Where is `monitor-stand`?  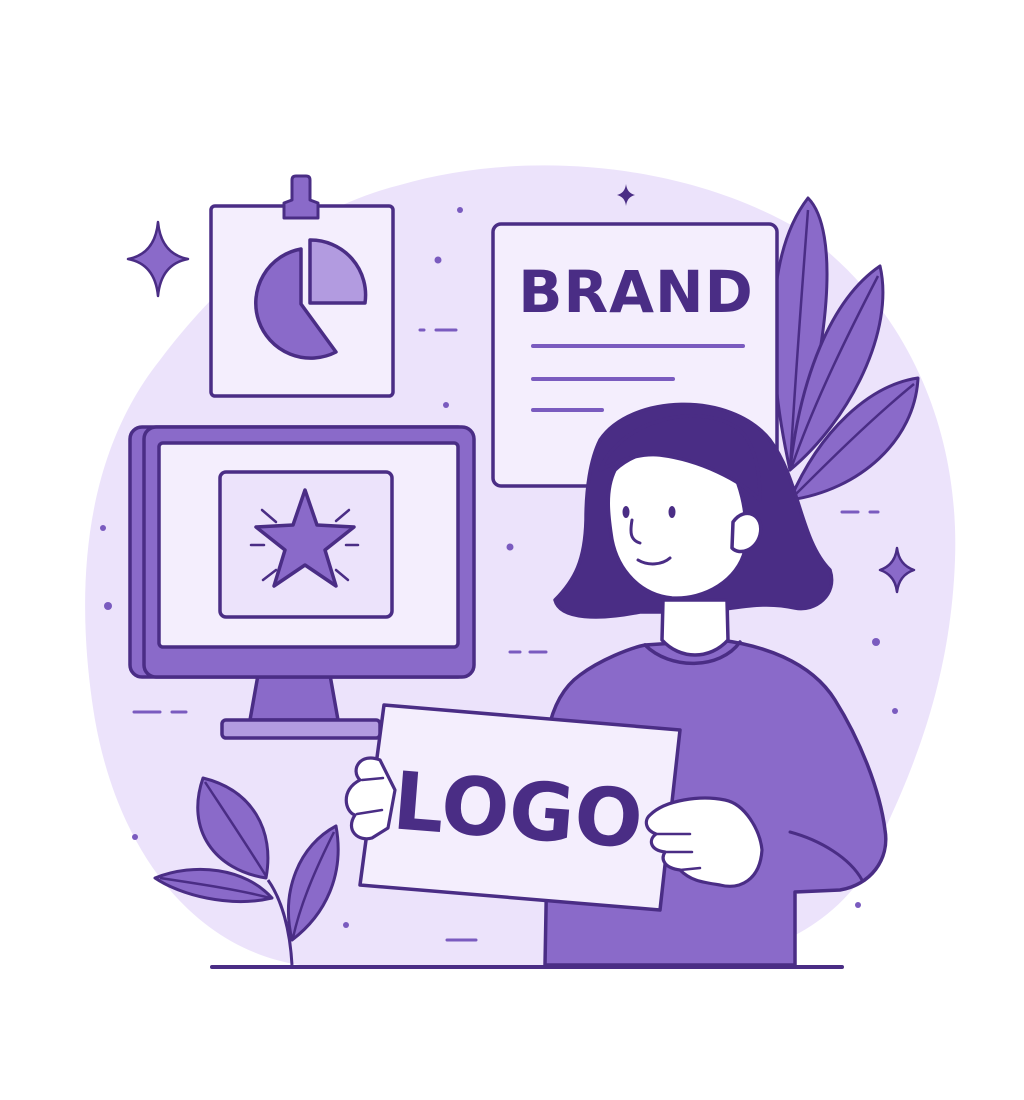
monitor-stand is located at coordinates (294, 697).